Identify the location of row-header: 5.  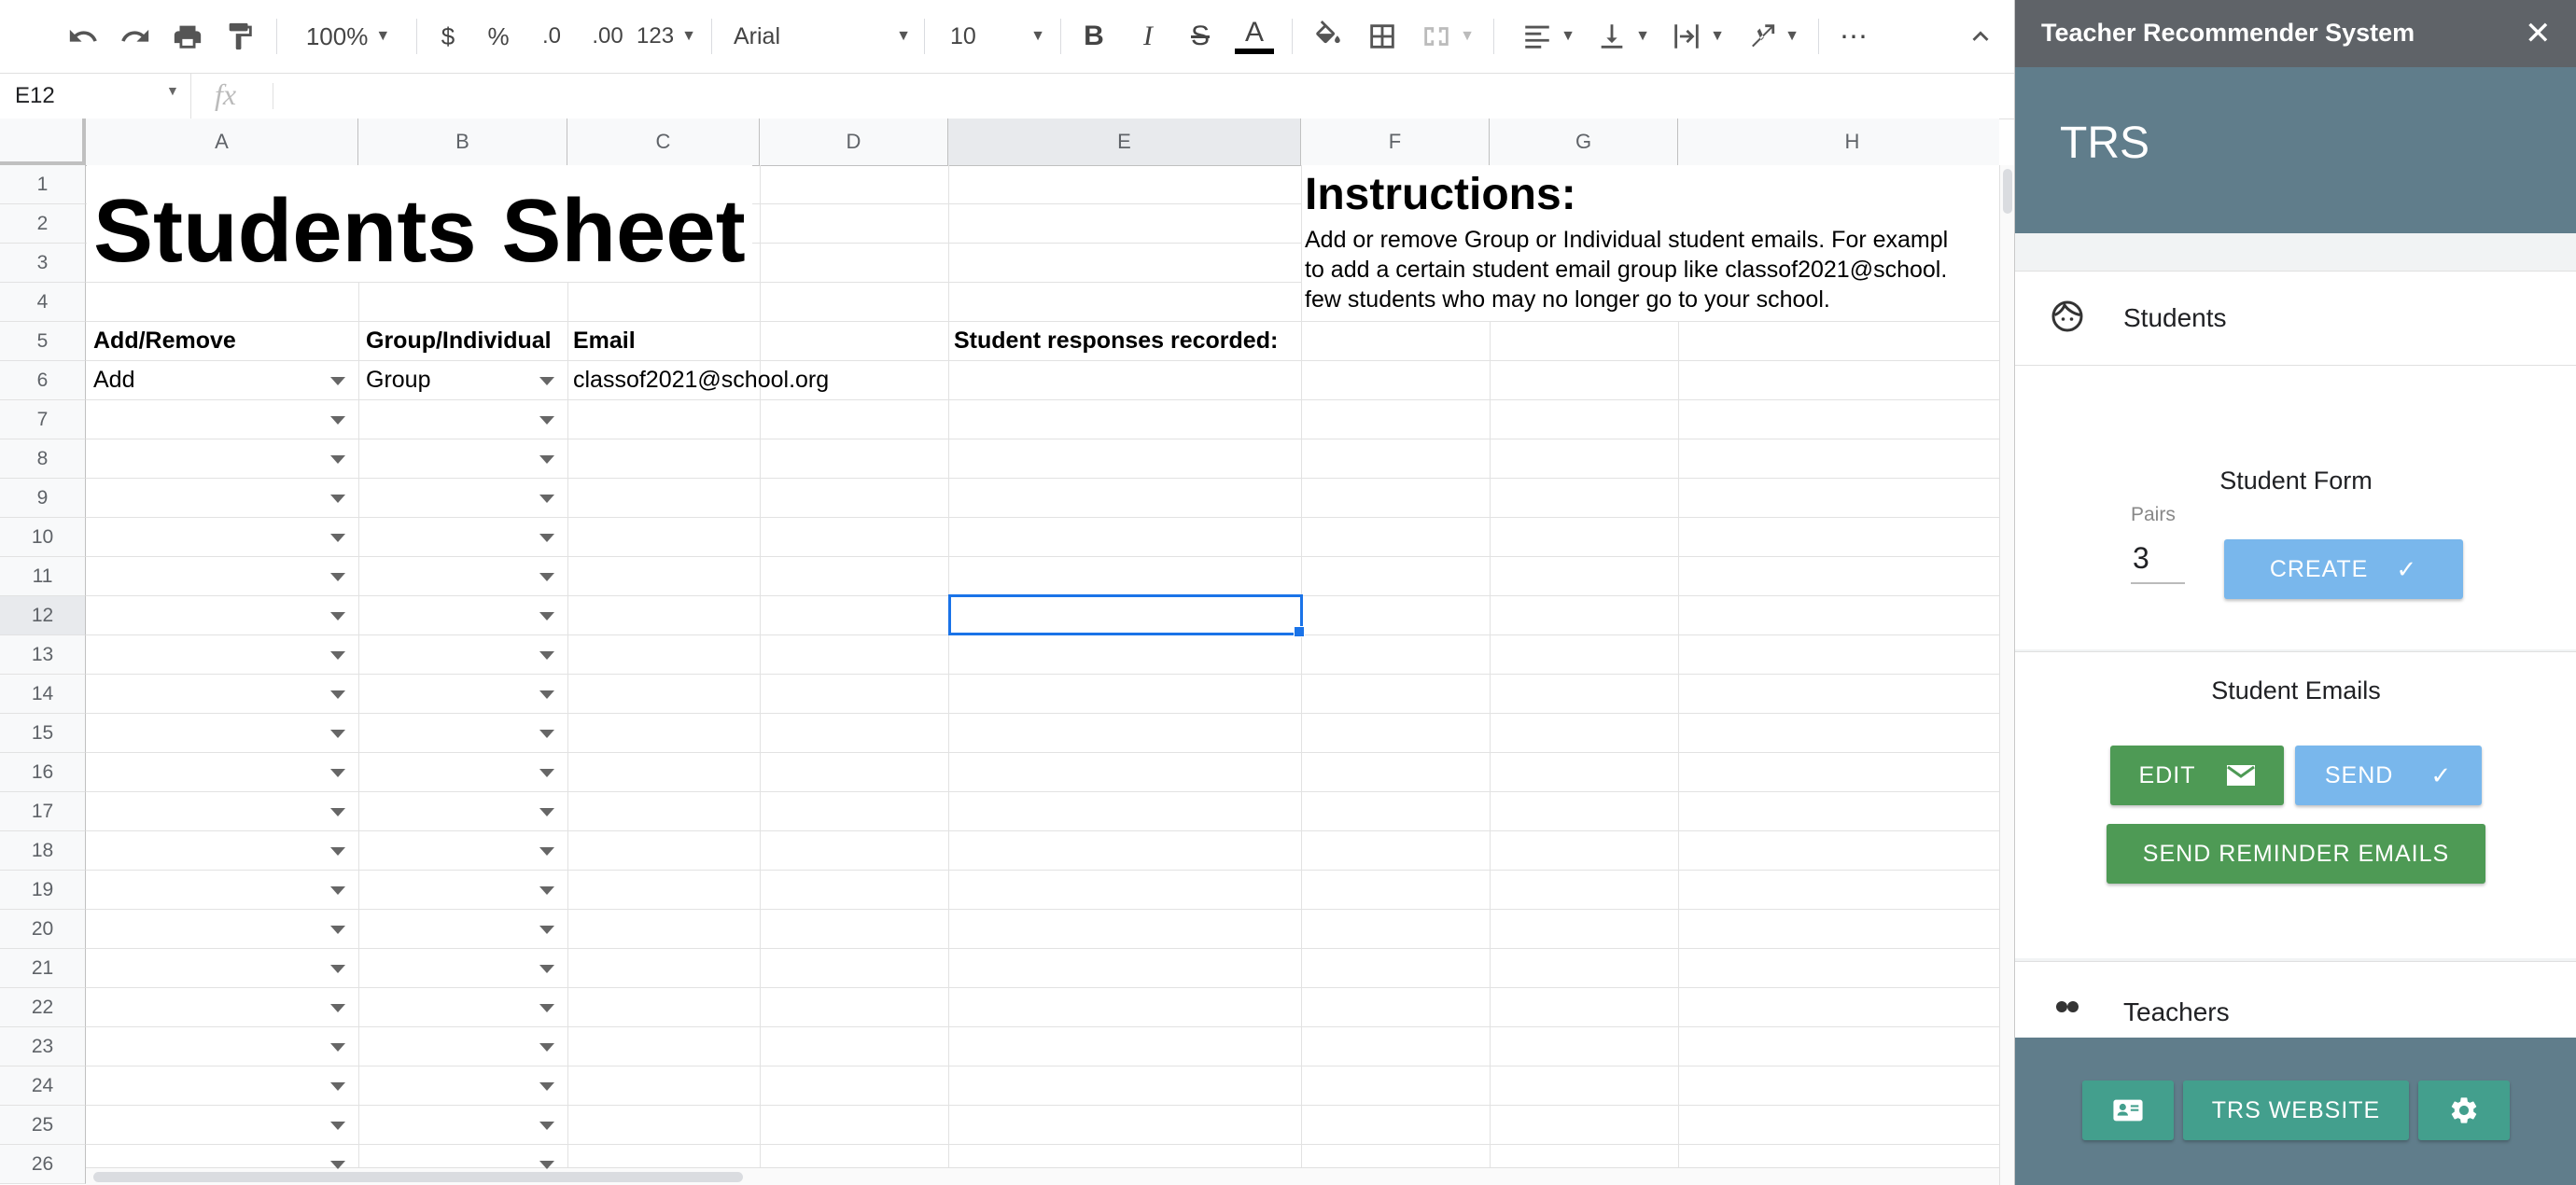
(43, 341).